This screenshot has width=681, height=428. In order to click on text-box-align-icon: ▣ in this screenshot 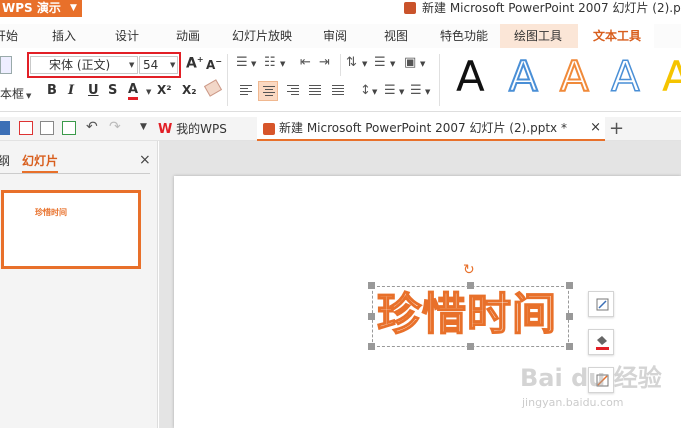, I will do `click(410, 62)`.